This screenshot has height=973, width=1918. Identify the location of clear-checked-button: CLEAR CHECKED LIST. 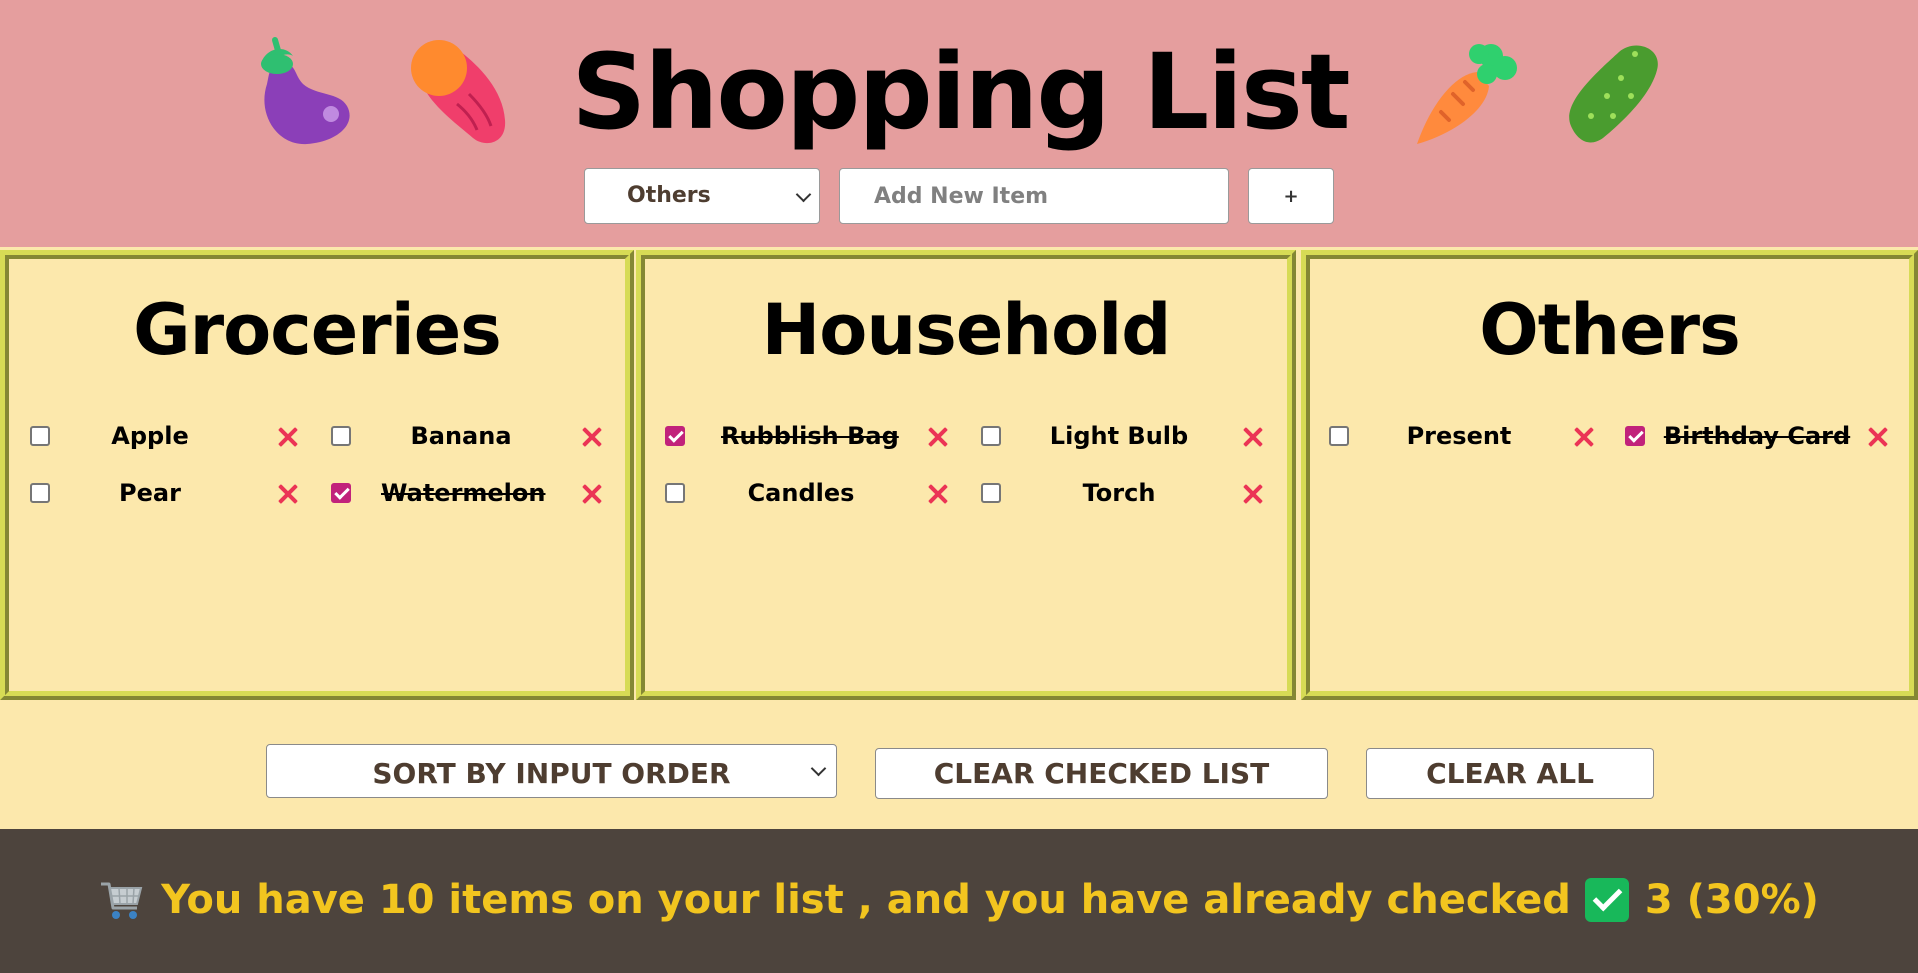
(1101, 773).